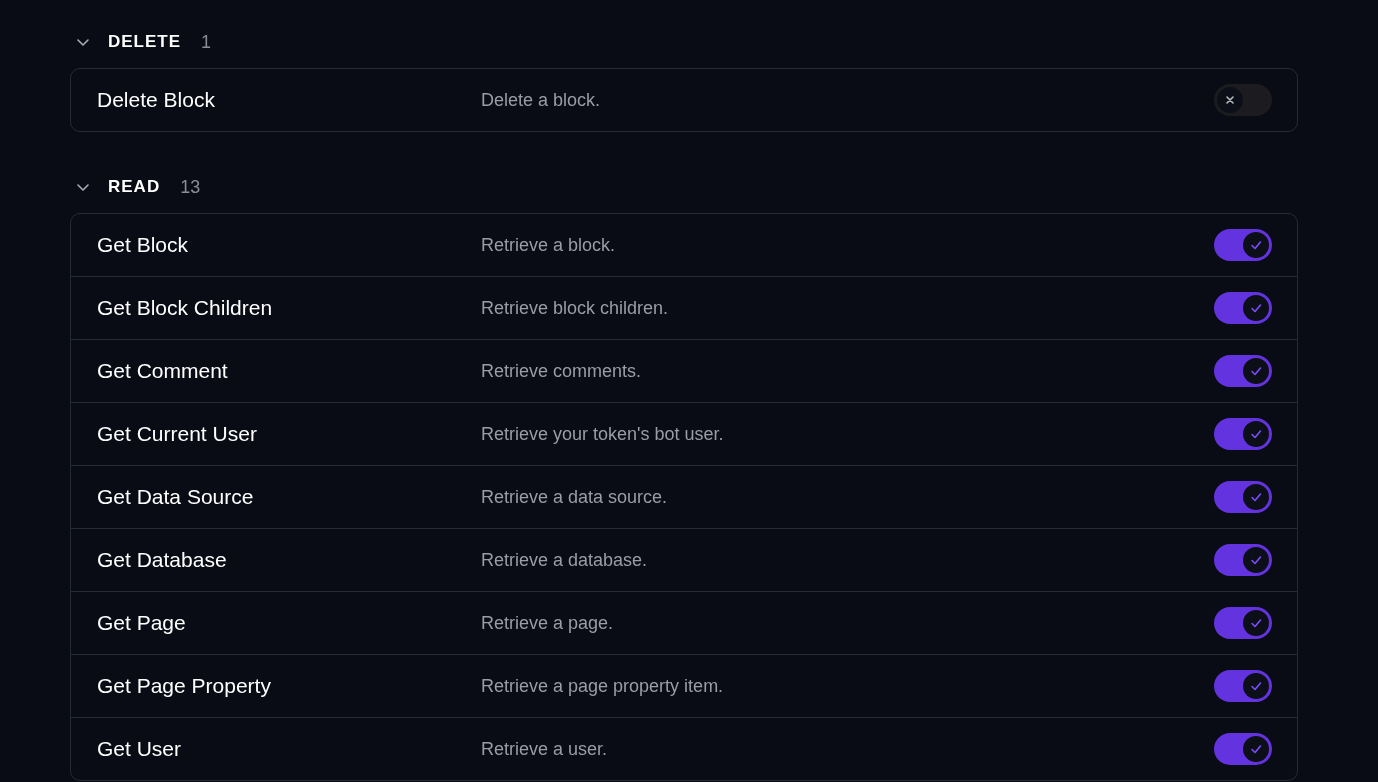 The image size is (1378, 782). What do you see at coordinates (163, 371) in the screenshot?
I see `tool-name: Get Comment` at bounding box center [163, 371].